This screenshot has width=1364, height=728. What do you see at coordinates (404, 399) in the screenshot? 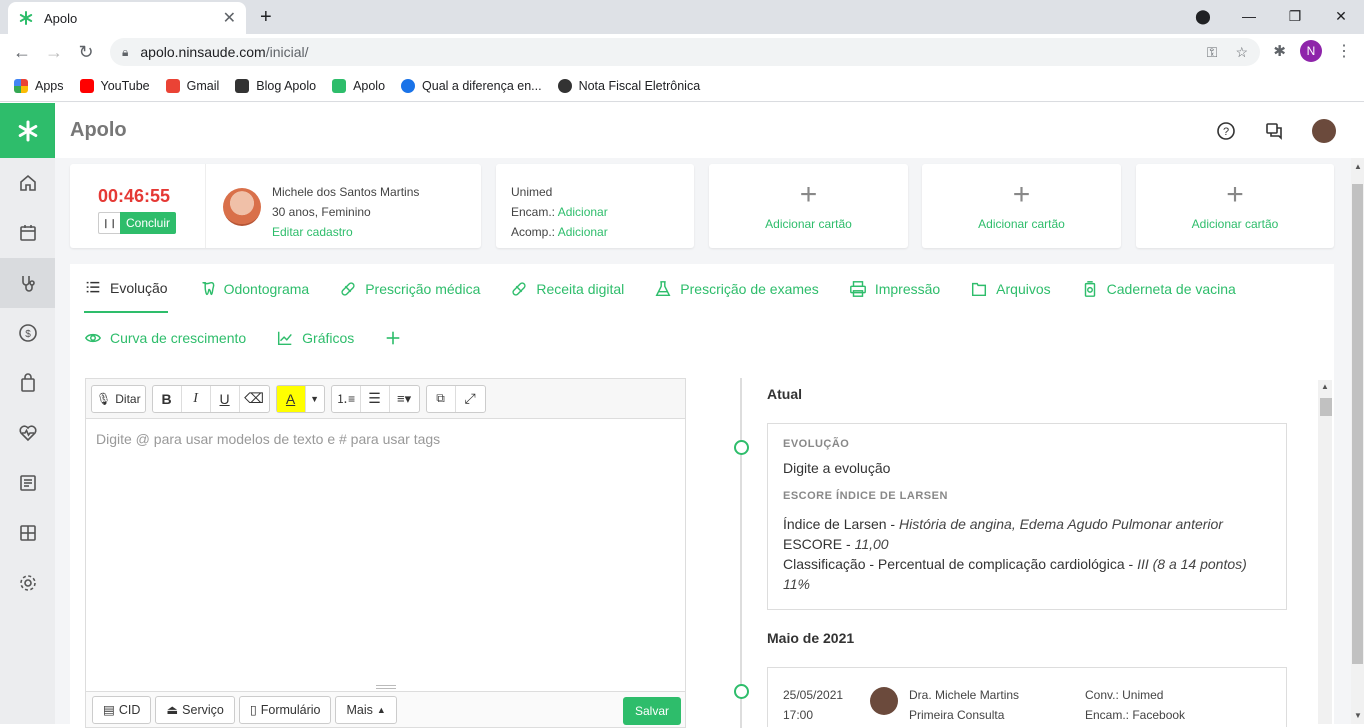
I see `align-dropdown-icon: ≡▾` at bounding box center [404, 399].